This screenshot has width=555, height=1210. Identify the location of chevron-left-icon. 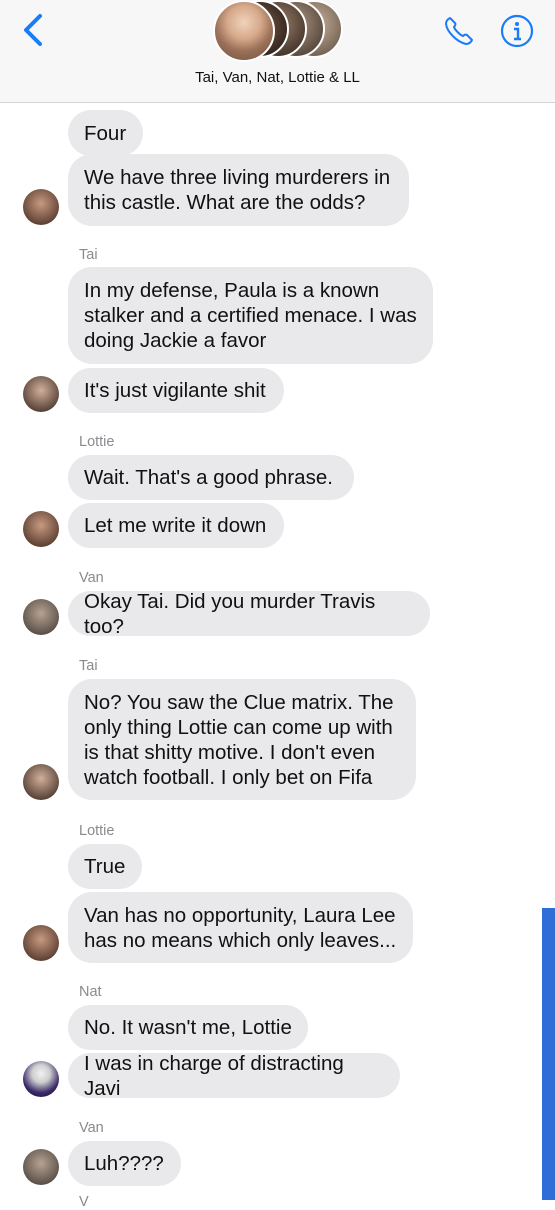
(33, 30).